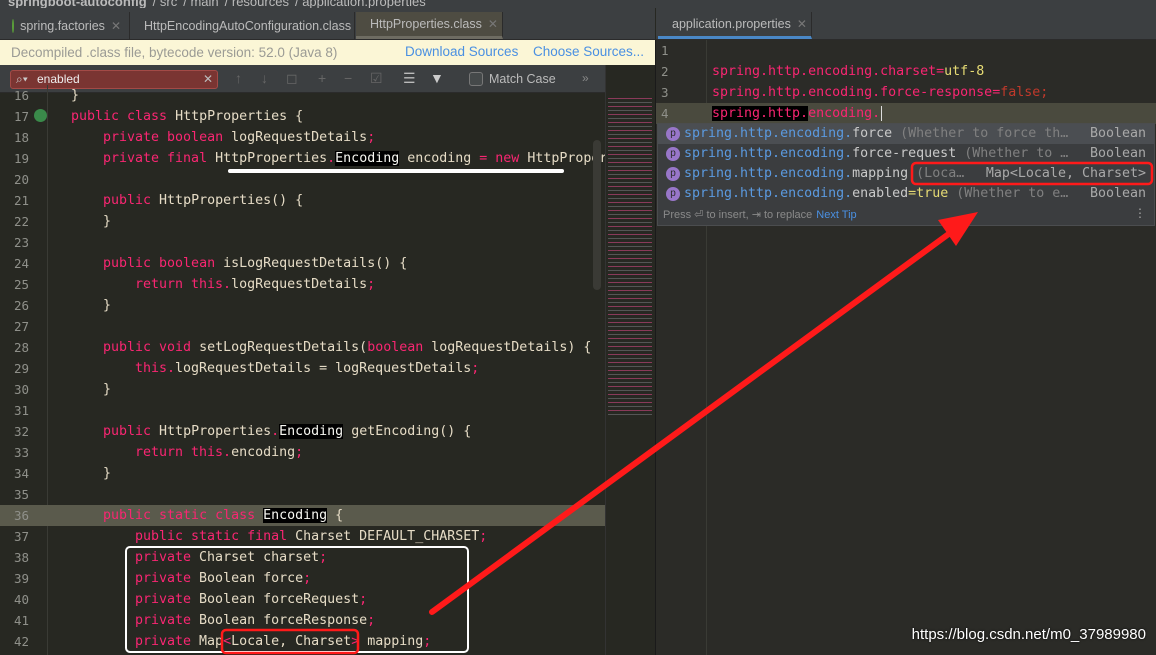 The height and width of the screenshot is (655, 1156). What do you see at coordinates (302, 452) in the screenshot?
I see `code-line: 33 return this.encoding;` at bounding box center [302, 452].